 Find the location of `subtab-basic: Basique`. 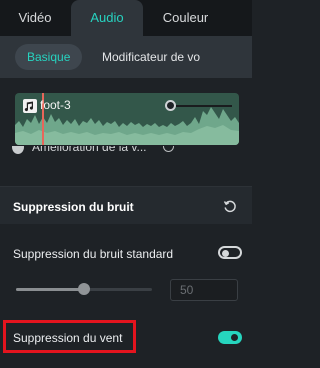

subtab-basic: Basique is located at coordinates (49, 57).